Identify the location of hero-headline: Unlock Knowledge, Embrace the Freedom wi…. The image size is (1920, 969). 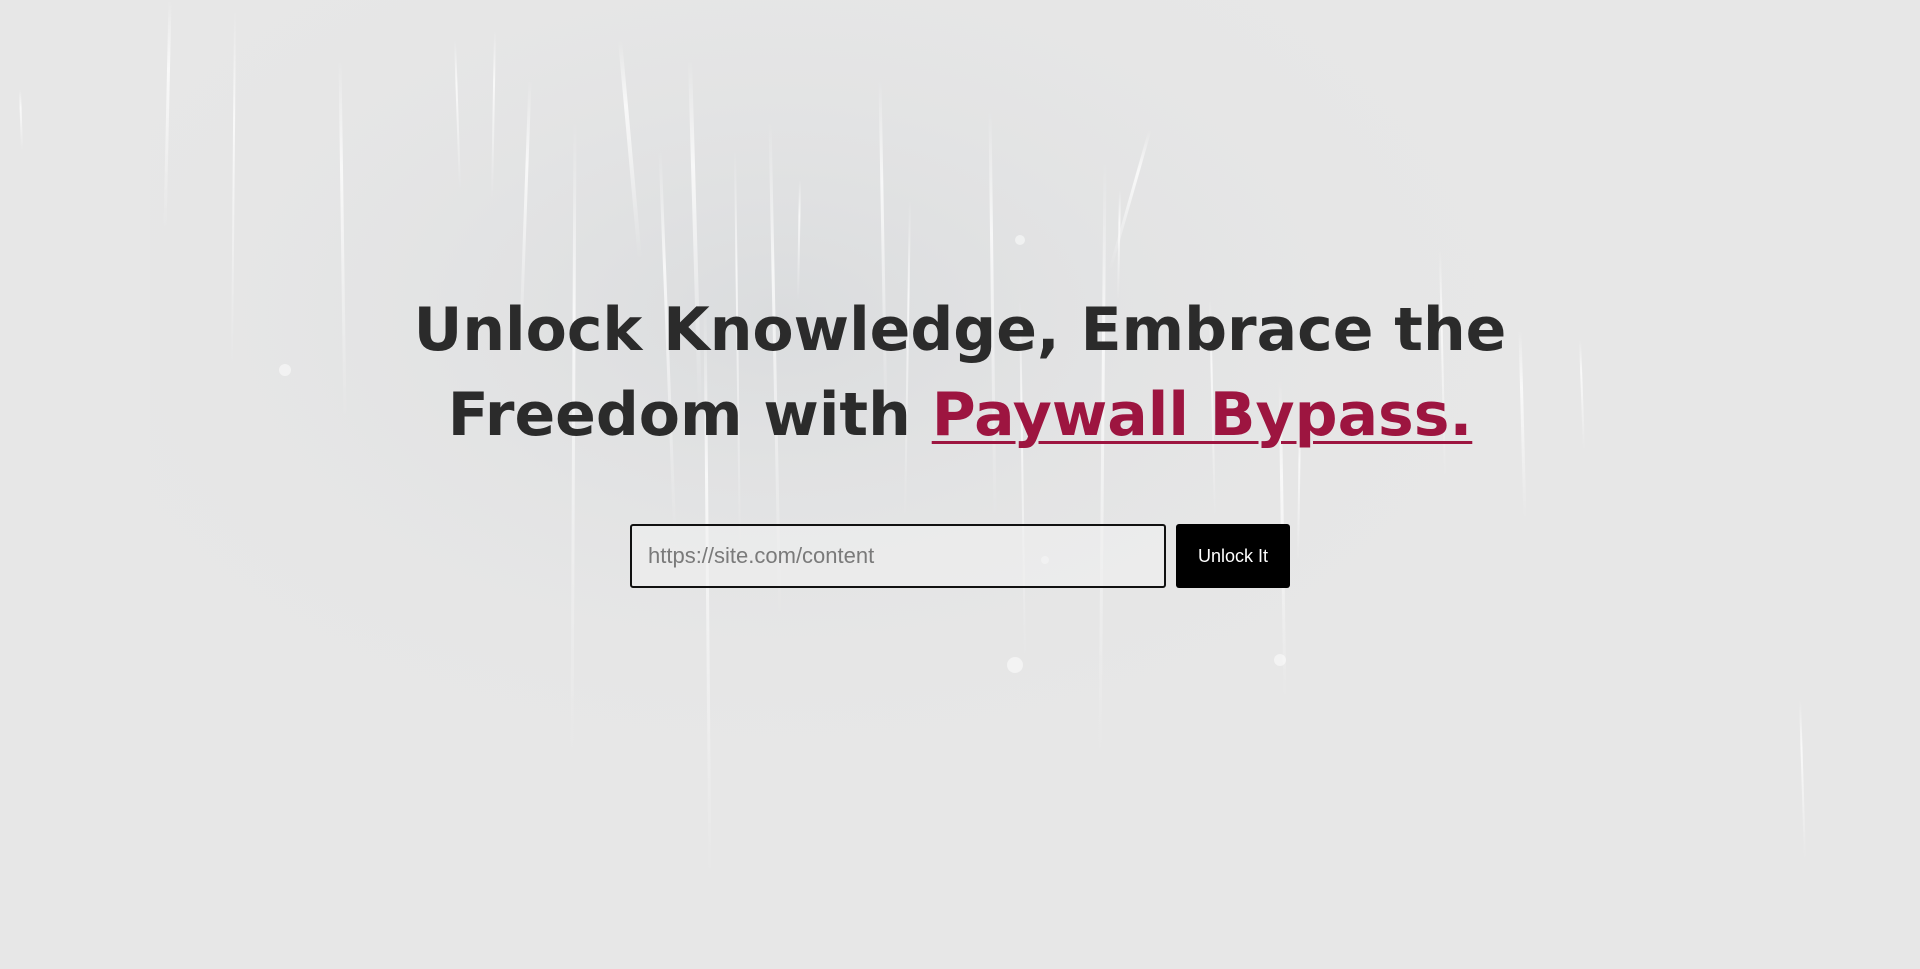
(960, 373).